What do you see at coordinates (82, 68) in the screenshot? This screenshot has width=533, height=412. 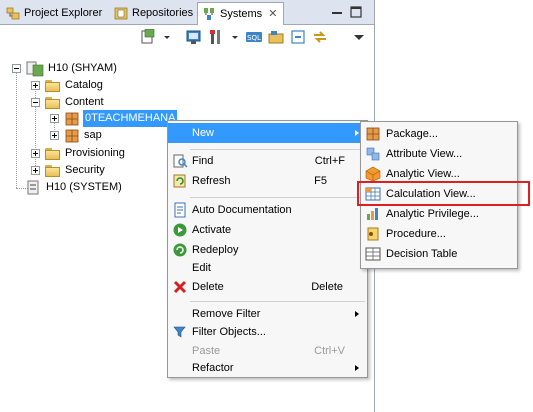 I see `tree-node-label: H10 (SHYAM)` at bounding box center [82, 68].